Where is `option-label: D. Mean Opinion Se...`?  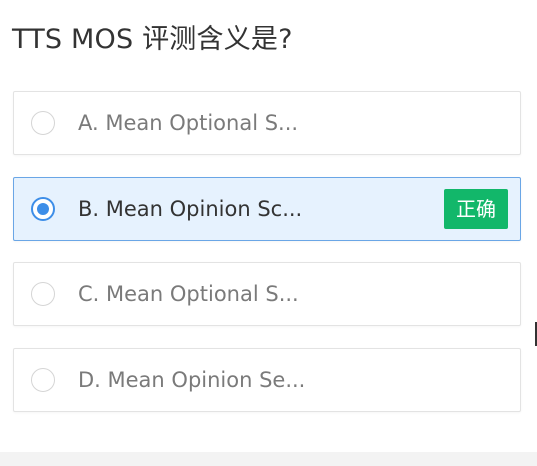 option-label: D. Mean Opinion Se... is located at coordinates (192, 380).